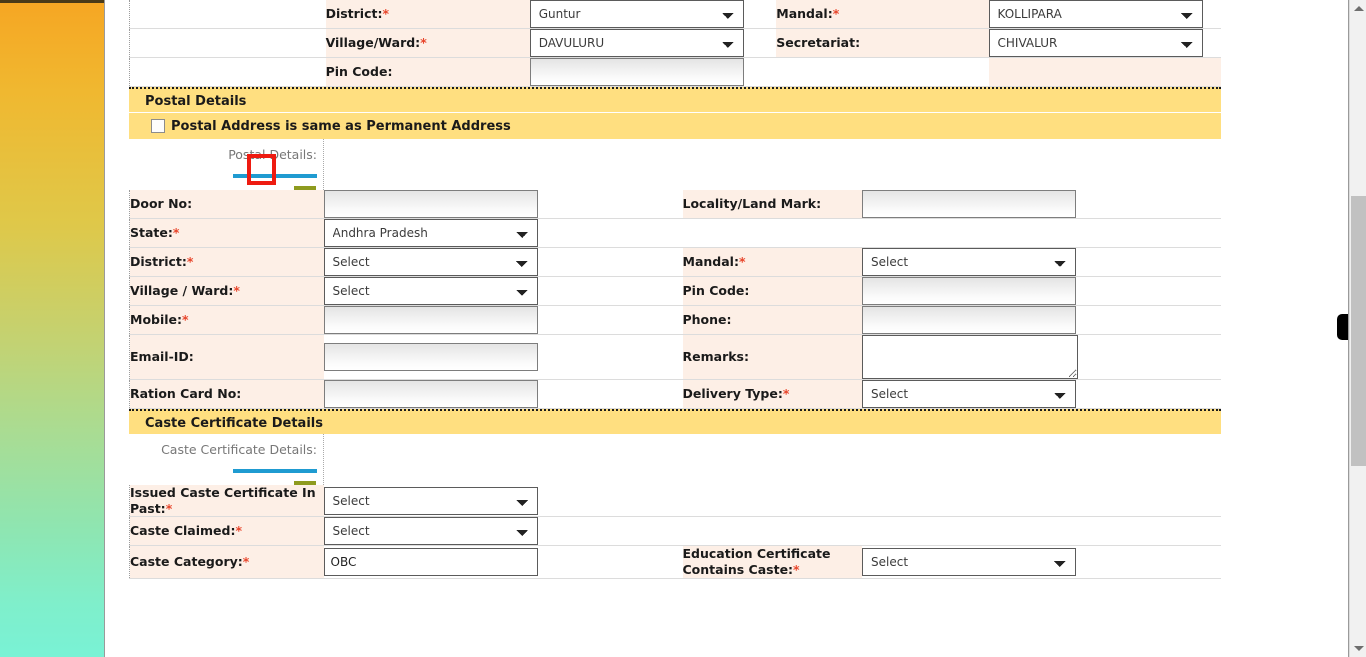  What do you see at coordinates (772, 320) in the screenshot?
I see `postal-phone-label: Phone:` at bounding box center [772, 320].